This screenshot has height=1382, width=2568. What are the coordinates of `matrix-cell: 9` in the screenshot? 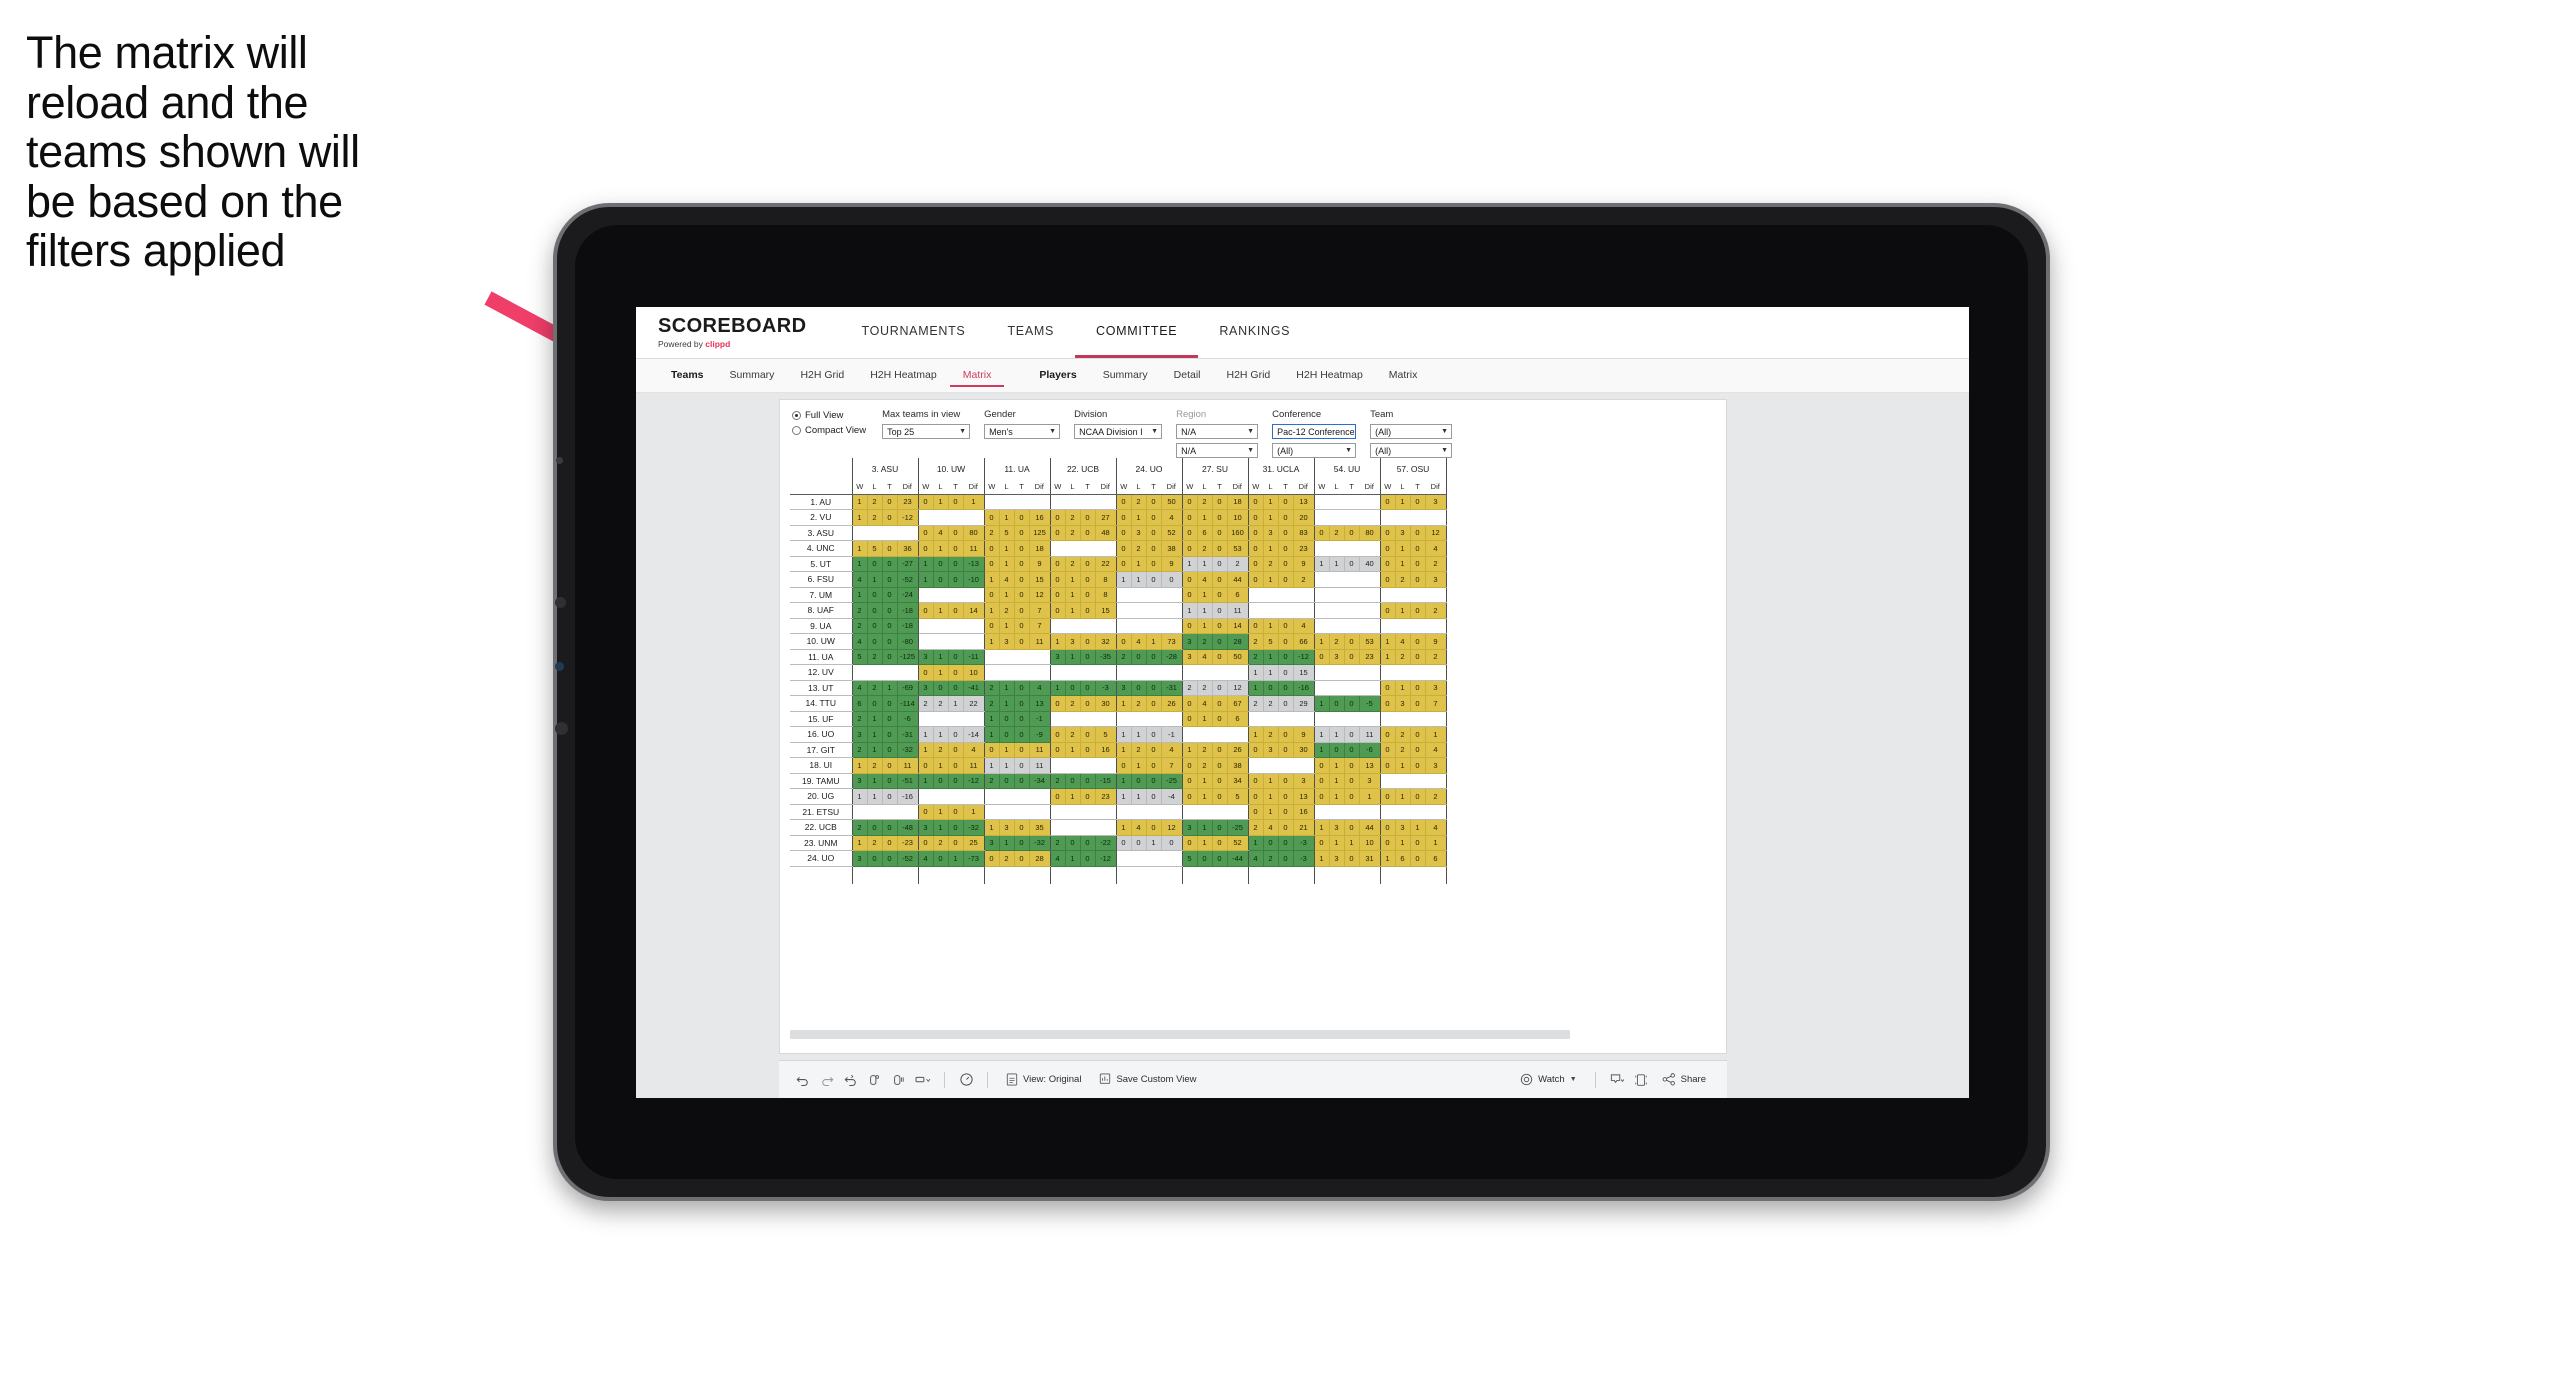 It's located at (1040, 564).